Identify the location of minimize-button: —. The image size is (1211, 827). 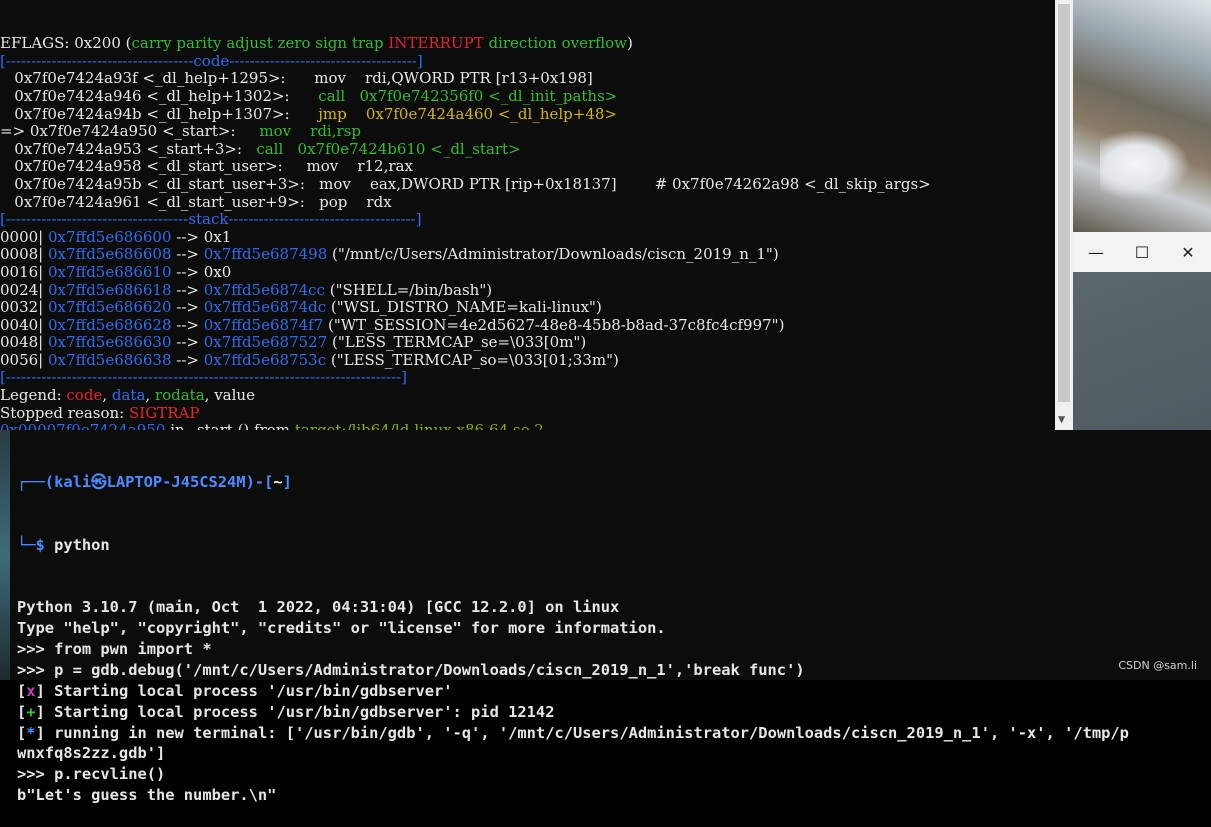
(1096, 252).